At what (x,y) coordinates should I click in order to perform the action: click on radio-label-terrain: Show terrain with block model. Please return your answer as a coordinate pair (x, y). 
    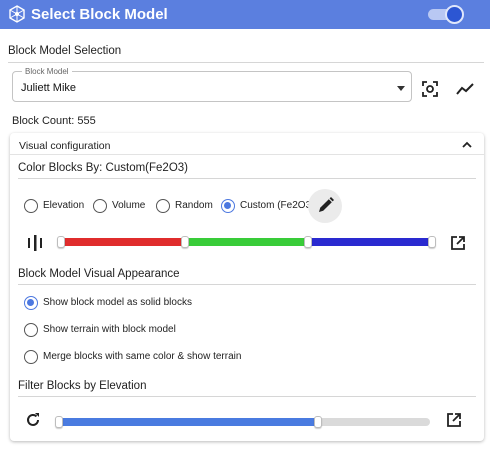
    Looking at the image, I should click on (109, 329).